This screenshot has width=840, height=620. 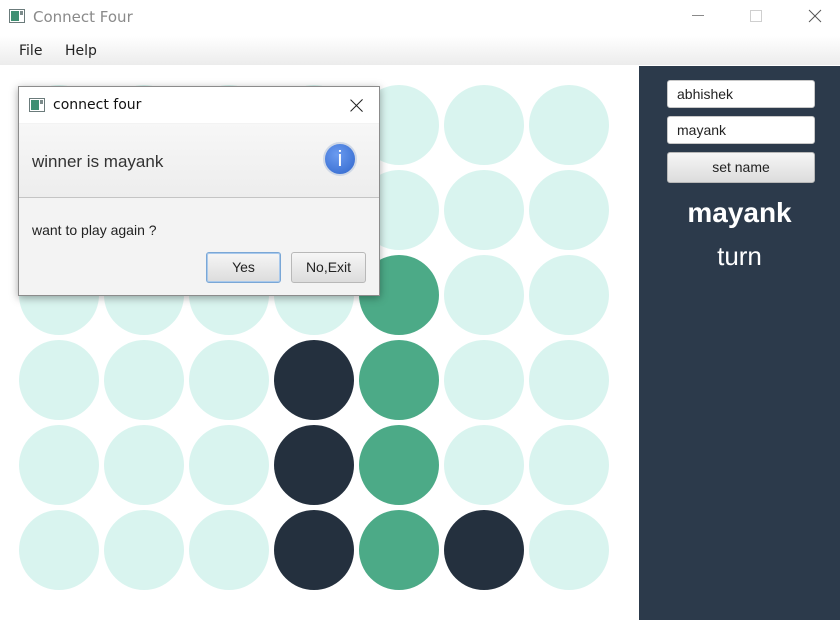 What do you see at coordinates (59, 380) in the screenshot?
I see `board-cell-r3-c0` at bounding box center [59, 380].